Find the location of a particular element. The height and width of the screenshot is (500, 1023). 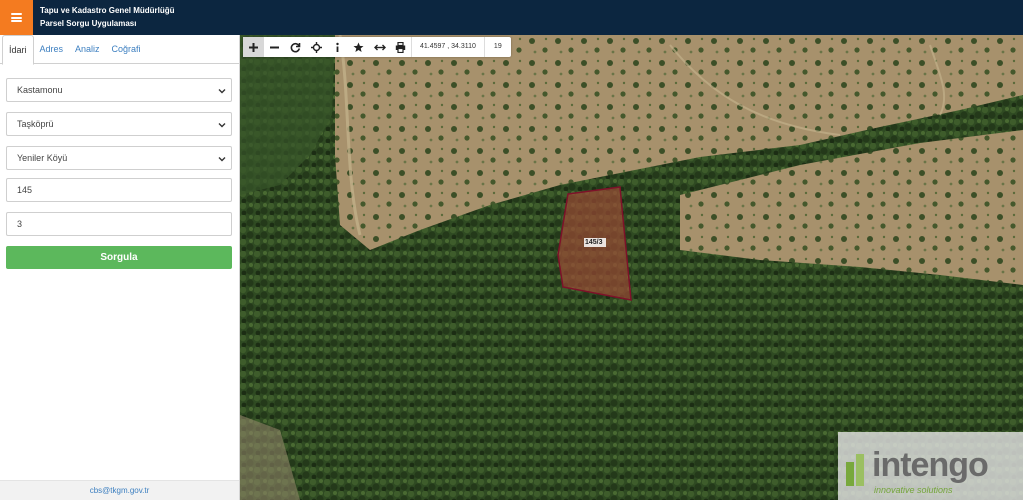

print-button is located at coordinates (400, 47).